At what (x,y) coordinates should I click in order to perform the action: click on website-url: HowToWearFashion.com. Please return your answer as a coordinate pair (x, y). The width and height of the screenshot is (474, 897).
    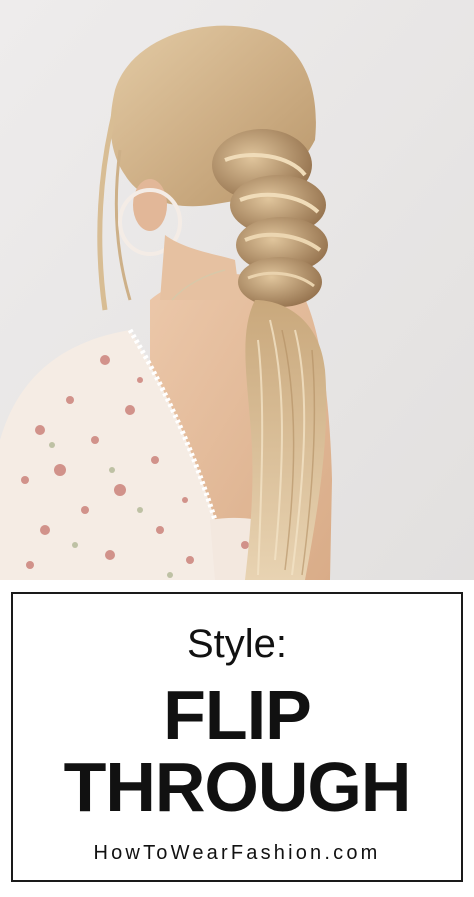
    Looking at the image, I should click on (237, 853).